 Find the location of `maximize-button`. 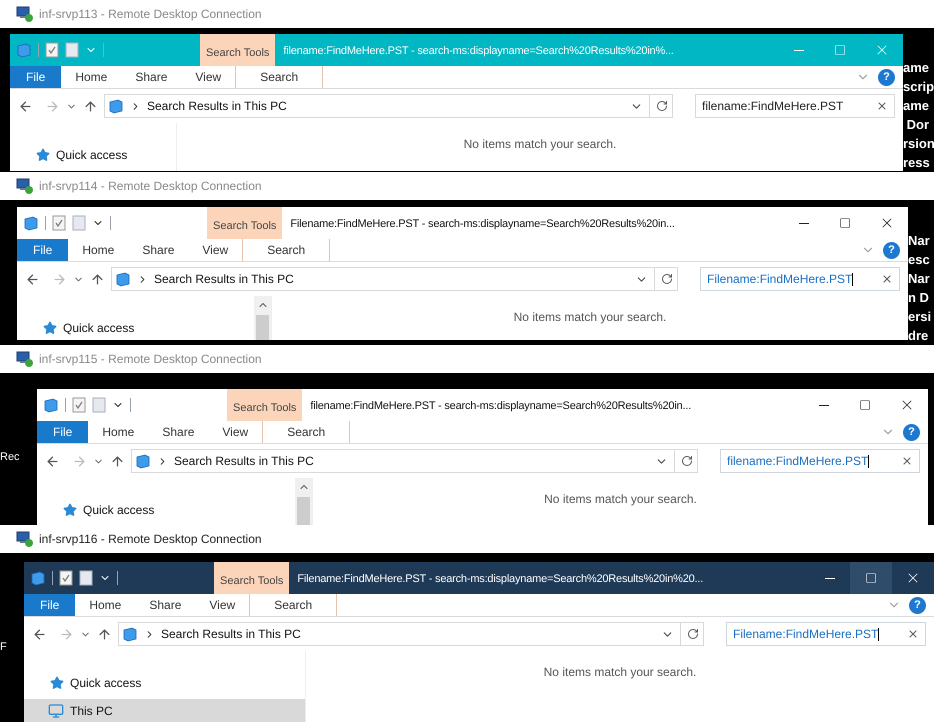

maximize-button is located at coordinates (871, 578).